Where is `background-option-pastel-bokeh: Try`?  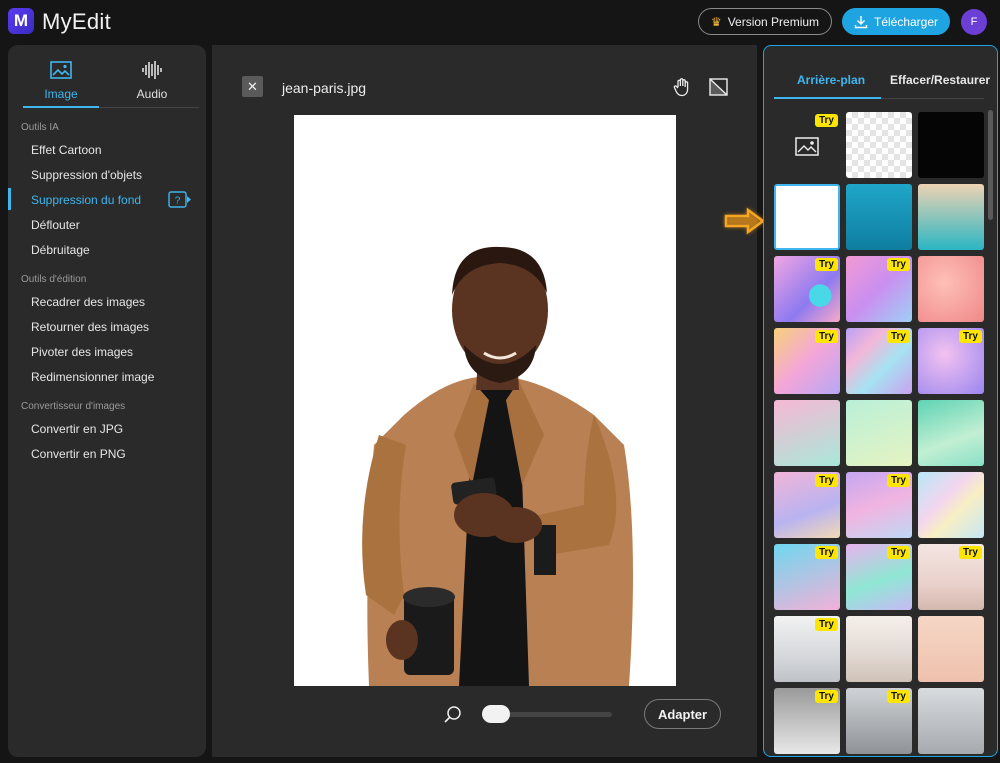
background-option-pastel-bokeh: Try is located at coordinates (807, 361).